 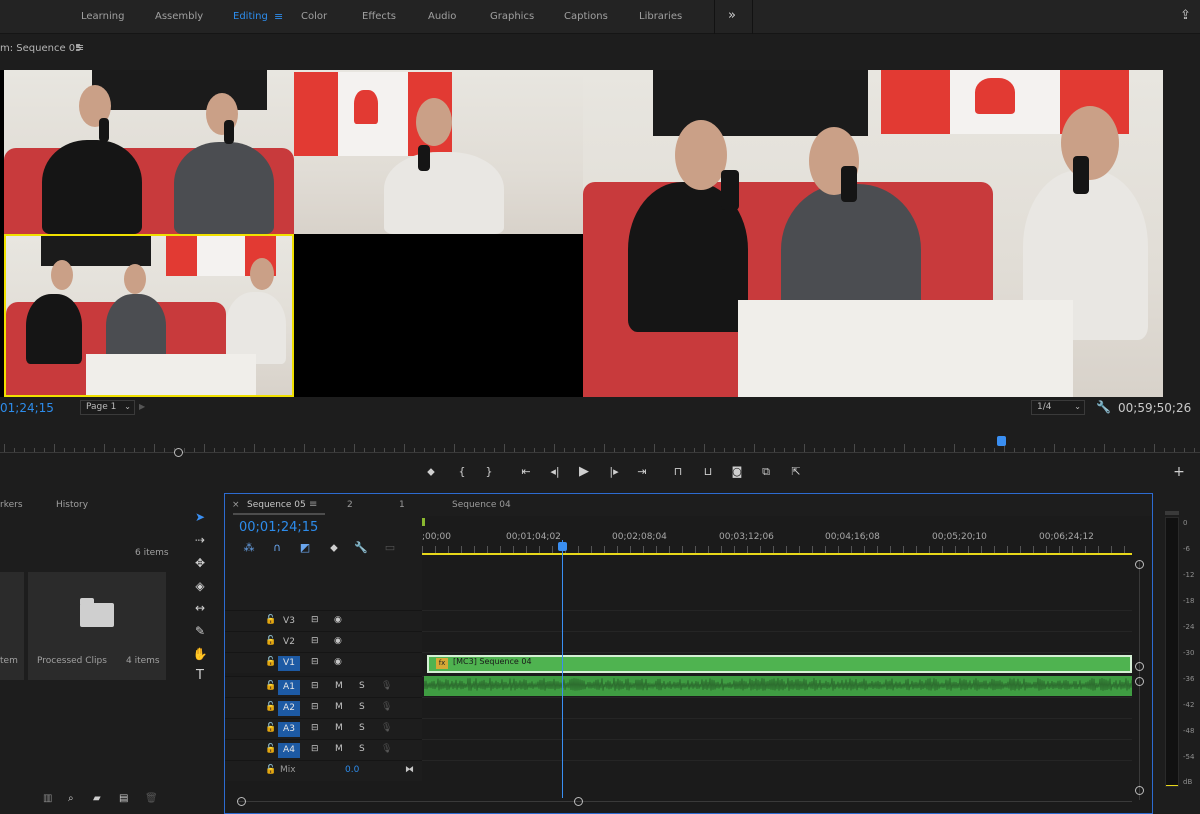 What do you see at coordinates (107, 407) in the screenshot?
I see `page-select: Page 1 ⌄` at bounding box center [107, 407].